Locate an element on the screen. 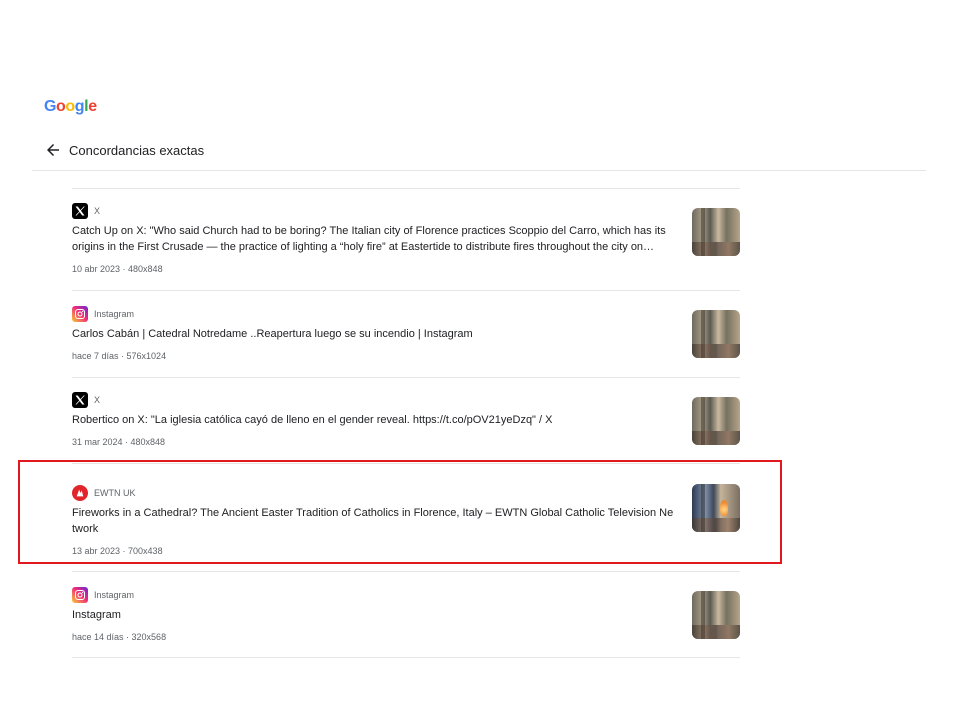  result-meta: hace 14 días · 320x568 is located at coordinates (119, 637).